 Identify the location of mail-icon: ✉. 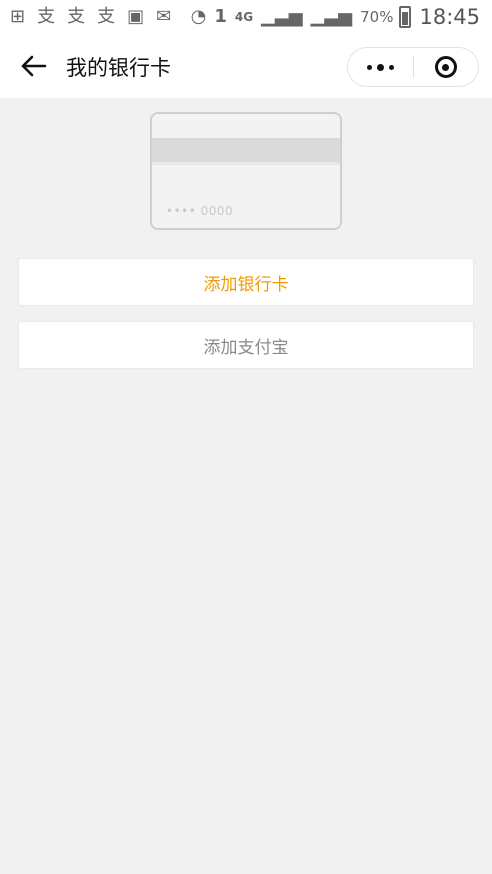
(164, 16).